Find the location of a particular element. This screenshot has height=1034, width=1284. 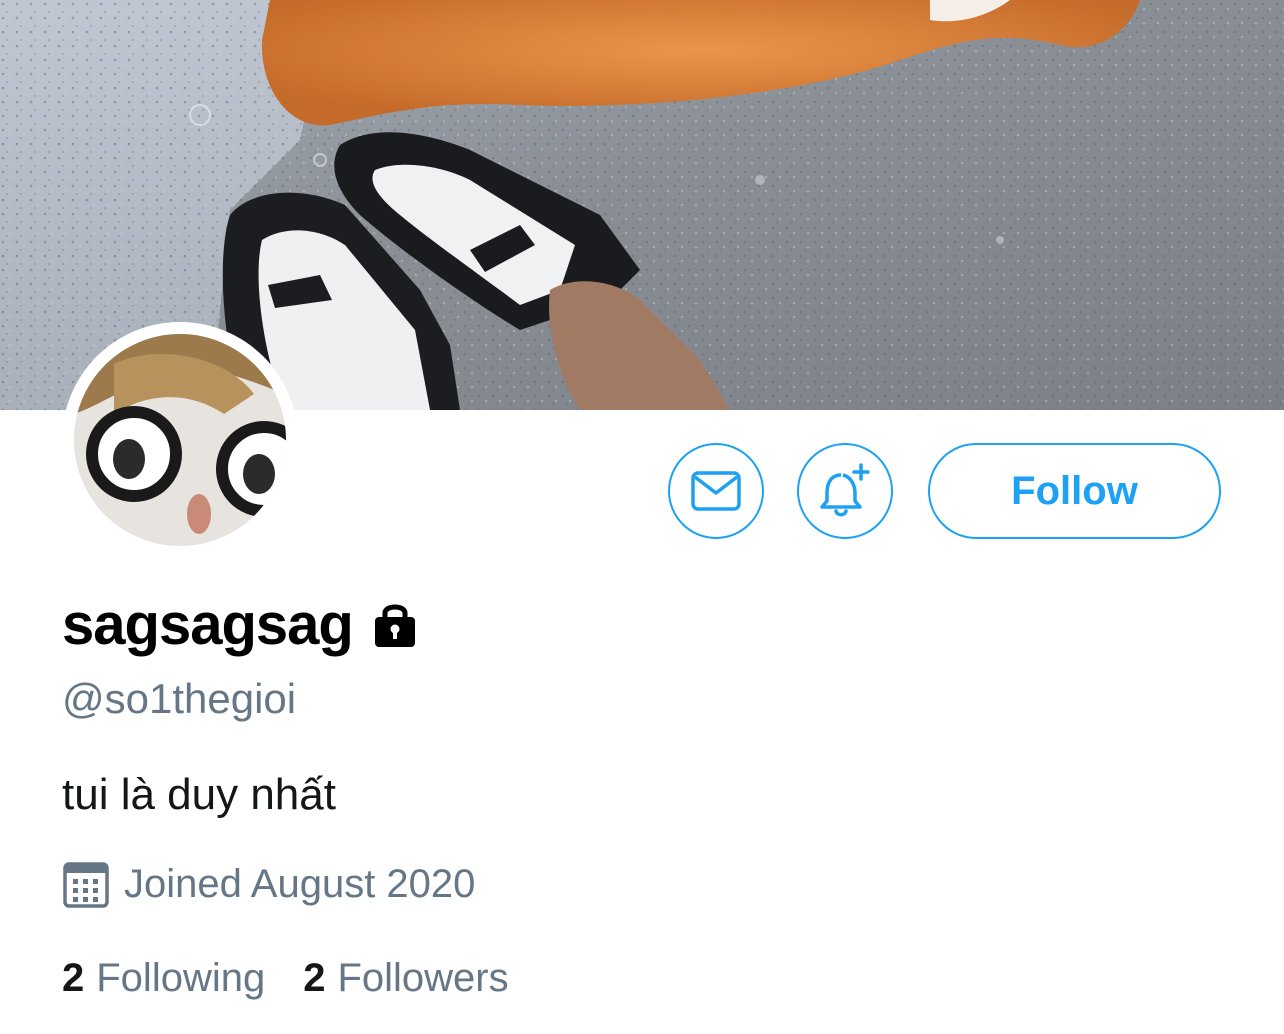

display-name-row: sagsagsag is located at coordinates (240, 624).